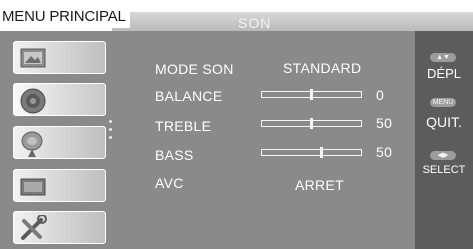  I want to click on header-title-area: MENU PRINCIPAL, so click(65, 14).